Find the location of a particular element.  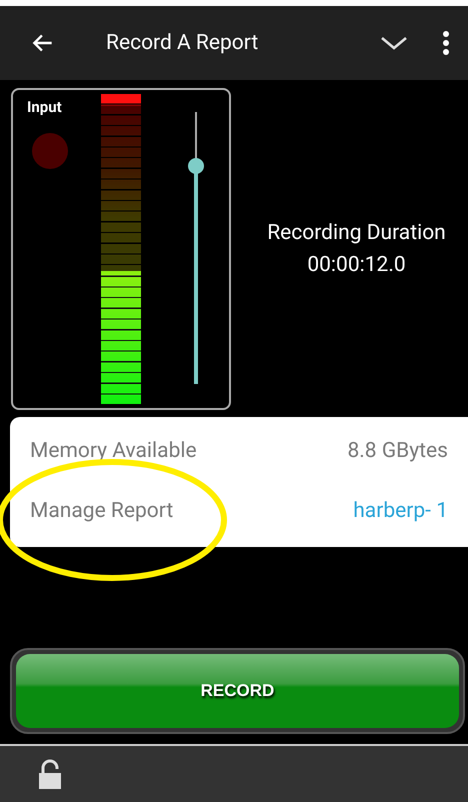

duration-label: Recording Duration is located at coordinates (356, 233).